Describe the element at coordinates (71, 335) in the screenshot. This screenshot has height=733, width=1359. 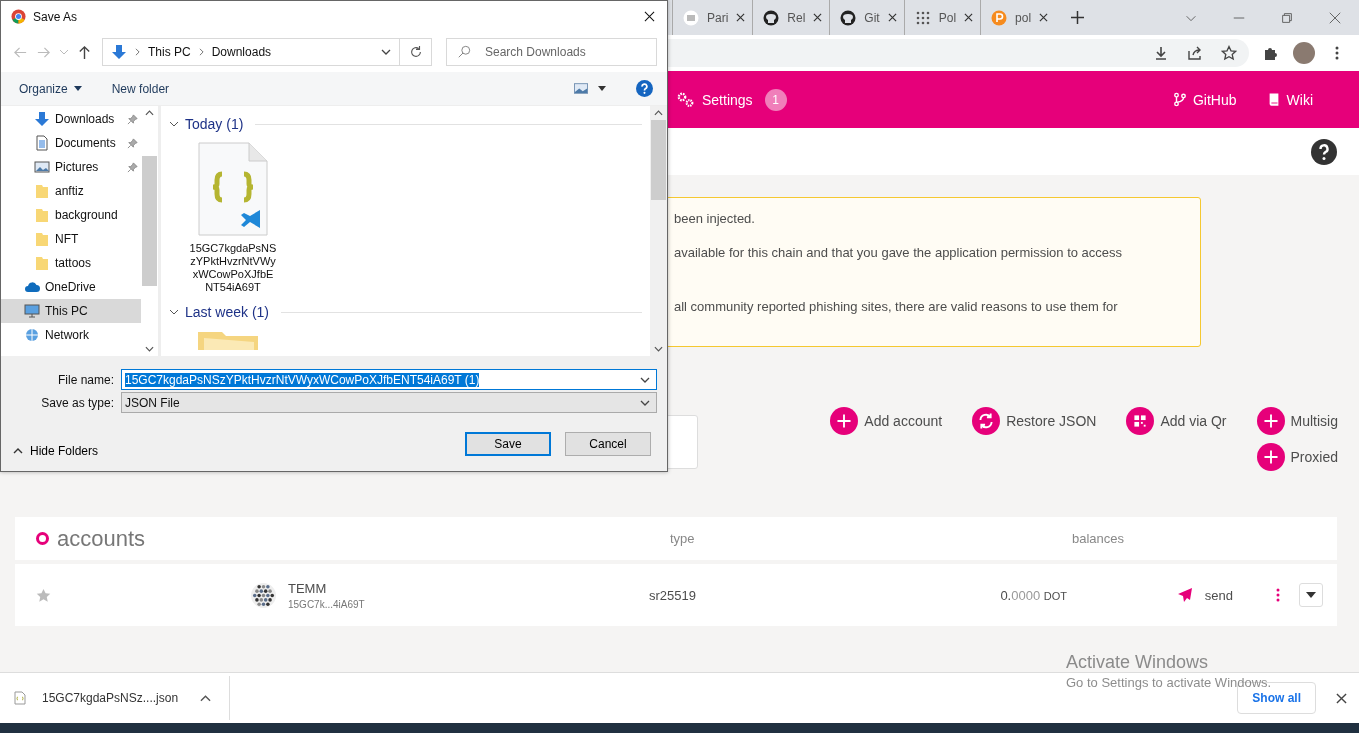
I see `nav-item: Network` at that location.